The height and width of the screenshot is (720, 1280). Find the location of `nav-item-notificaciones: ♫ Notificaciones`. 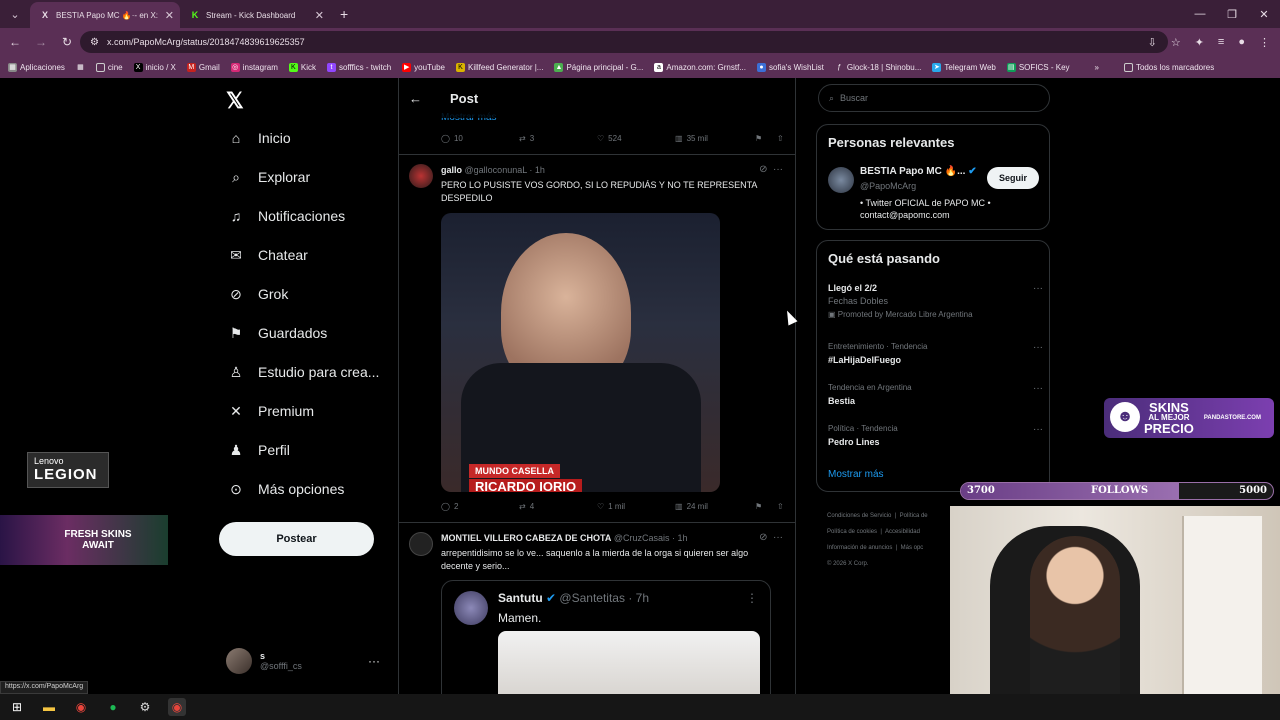

nav-item-notificaciones: ♫ Notificaciones is located at coordinates (286, 216).